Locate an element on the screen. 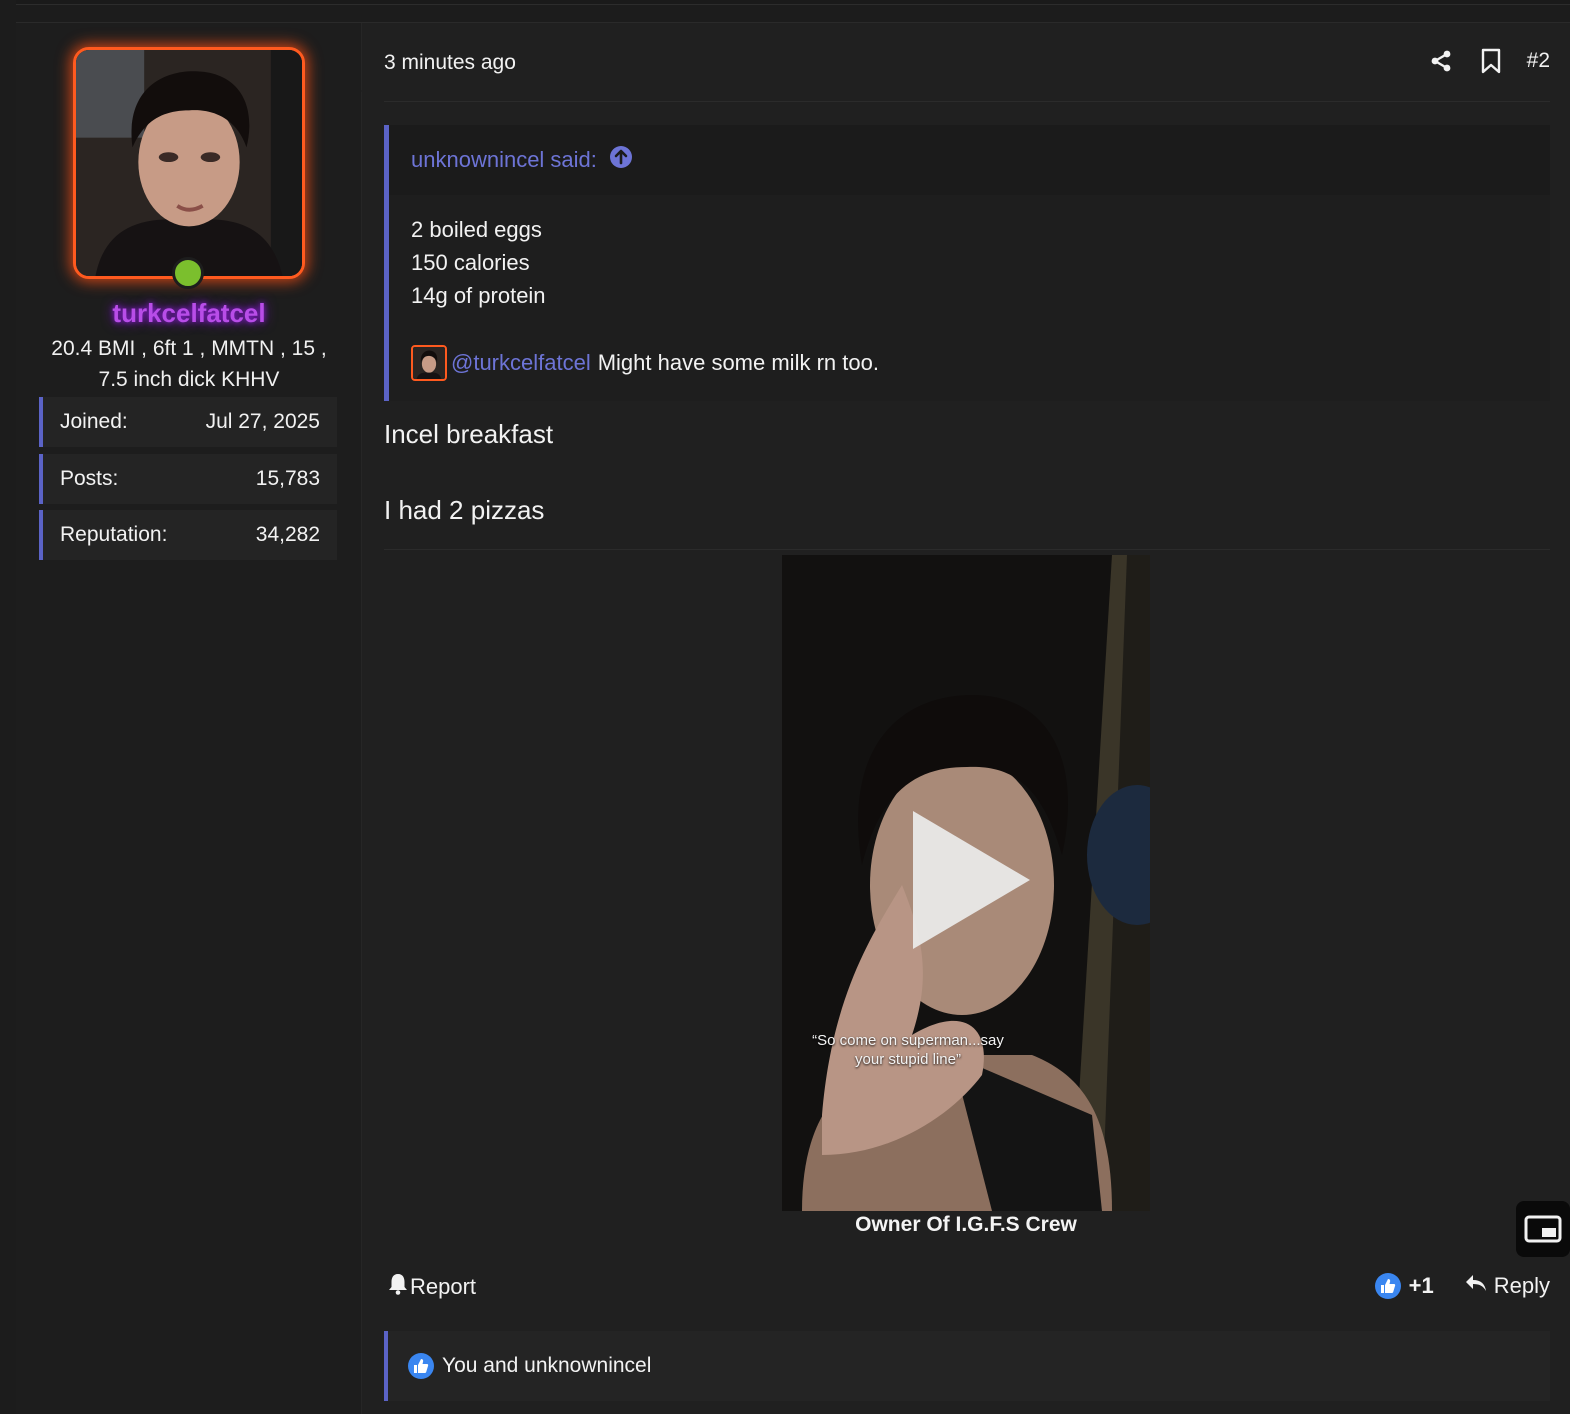 This screenshot has width=1570, height=1414. reply-icon is located at coordinates (1476, 1286).